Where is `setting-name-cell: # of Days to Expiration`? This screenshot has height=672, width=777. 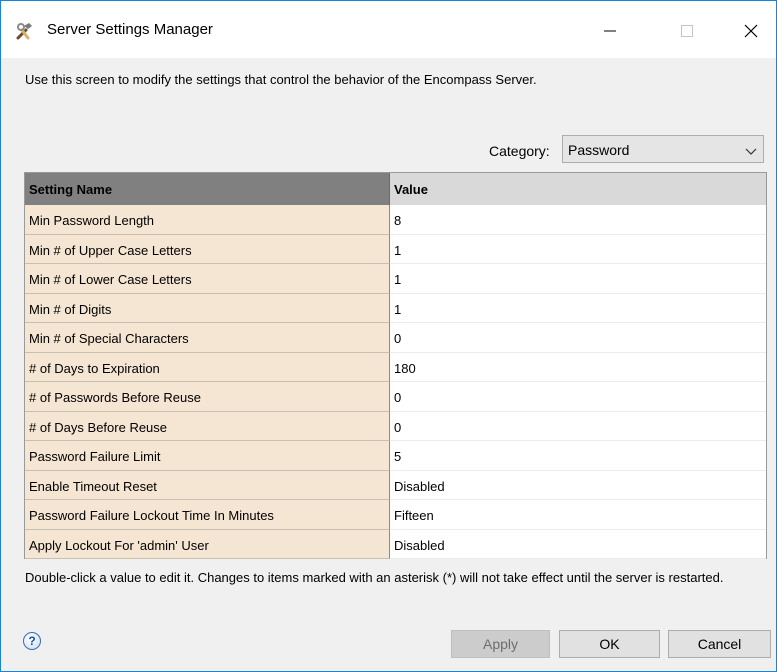
setting-name-cell: # of Days to Expiration is located at coordinates (207, 367).